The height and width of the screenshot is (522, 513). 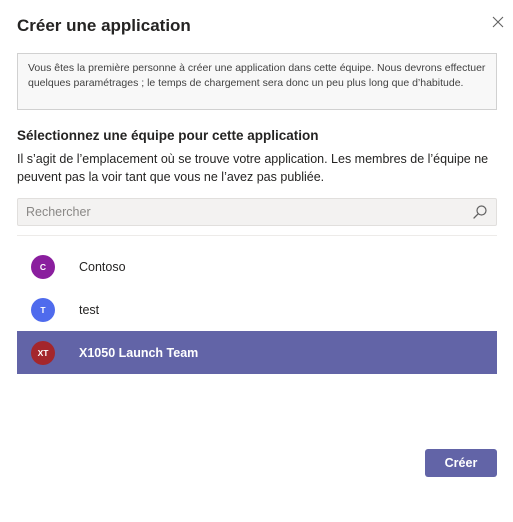 What do you see at coordinates (104, 25) in the screenshot?
I see `dialog-title: Créer une application` at bounding box center [104, 25].